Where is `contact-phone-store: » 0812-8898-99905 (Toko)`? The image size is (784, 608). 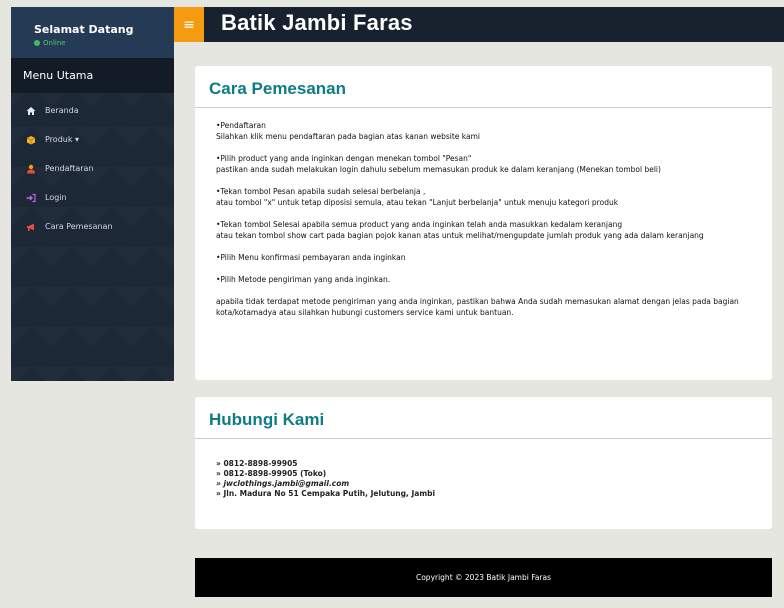 contact-phone-store: » 0812-8898-99905 (Toko) is located at coordinates (271, 473).